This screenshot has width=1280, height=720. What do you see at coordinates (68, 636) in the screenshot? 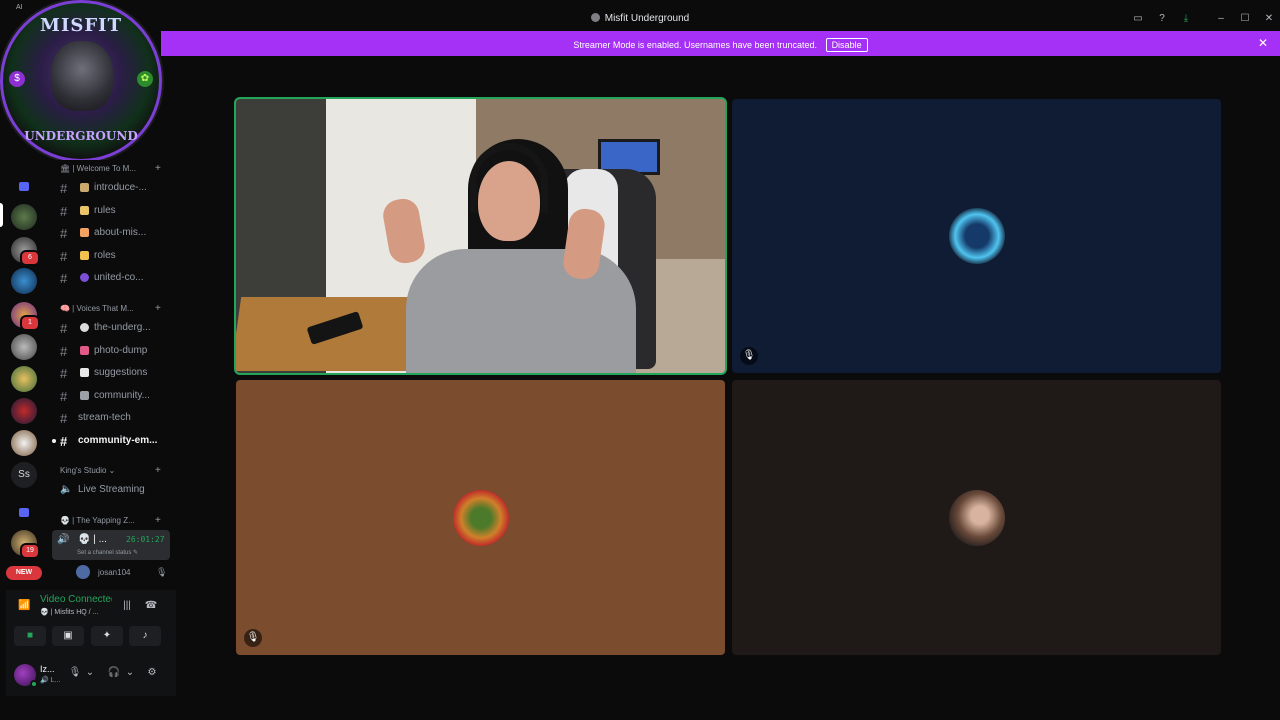
I see `screen-share-button: ▣` at bounding box center [68, 636].